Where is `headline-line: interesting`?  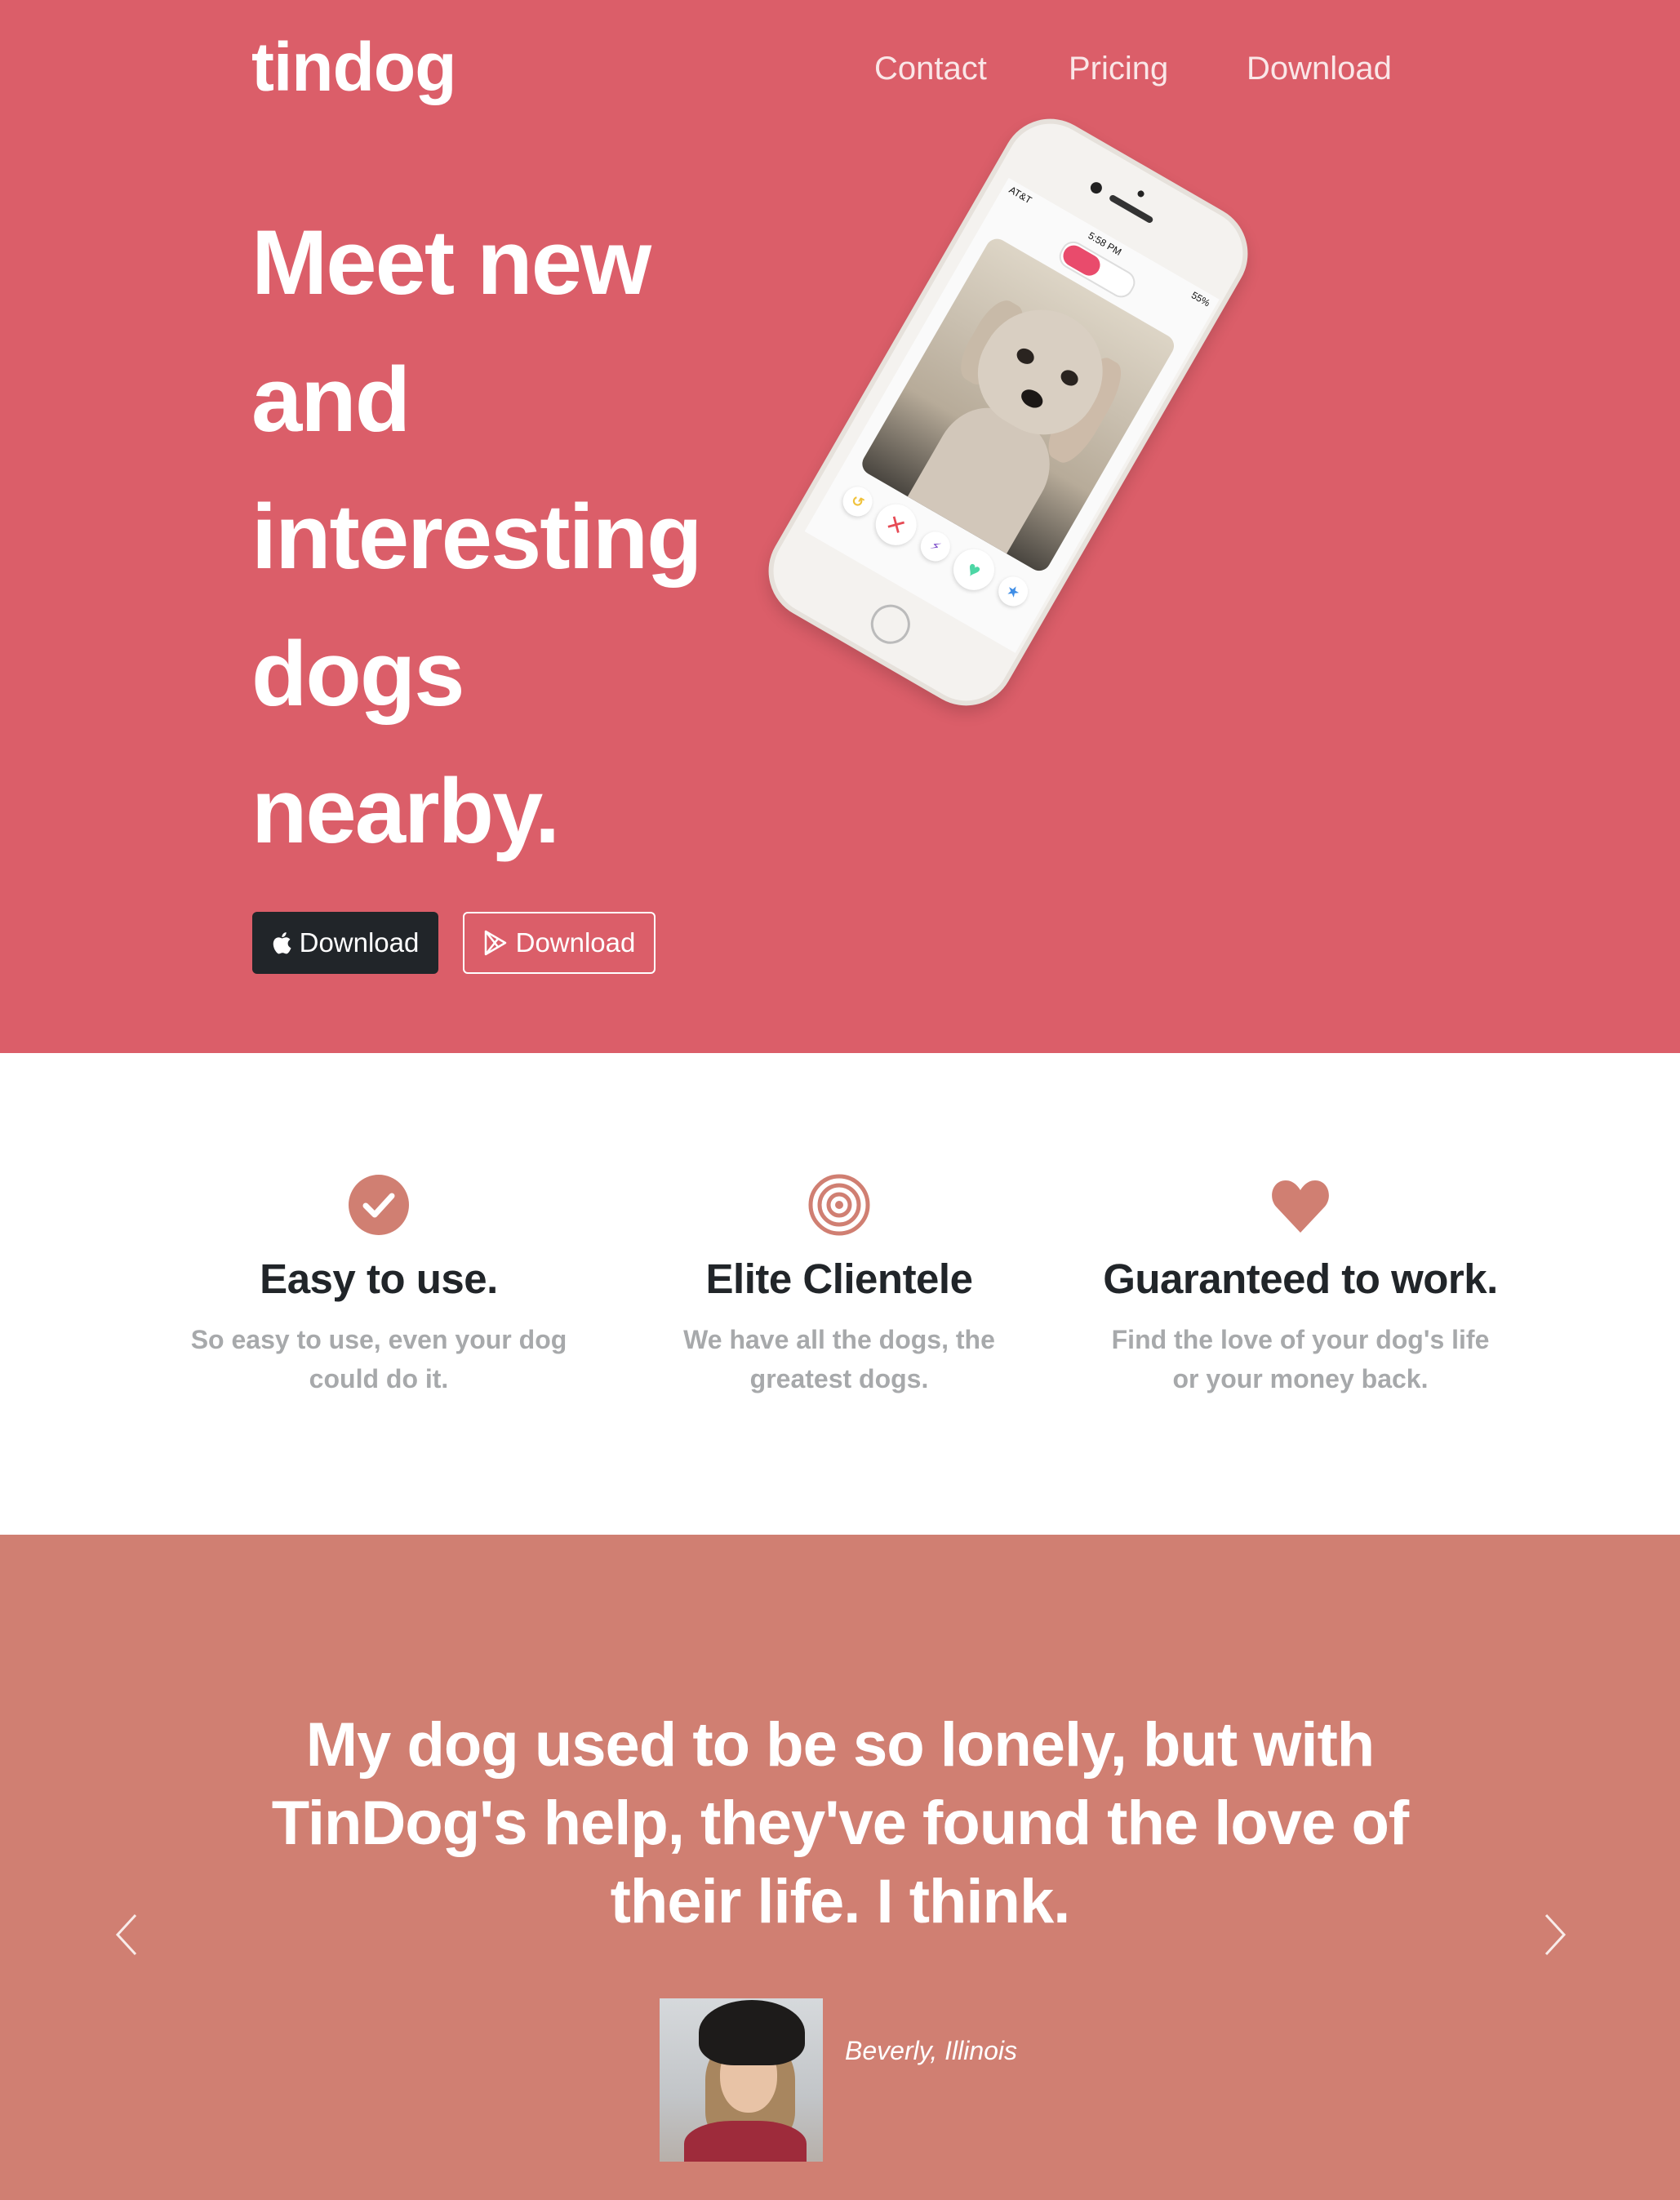 headline-line: interesting is located at coordinates (477, 537).